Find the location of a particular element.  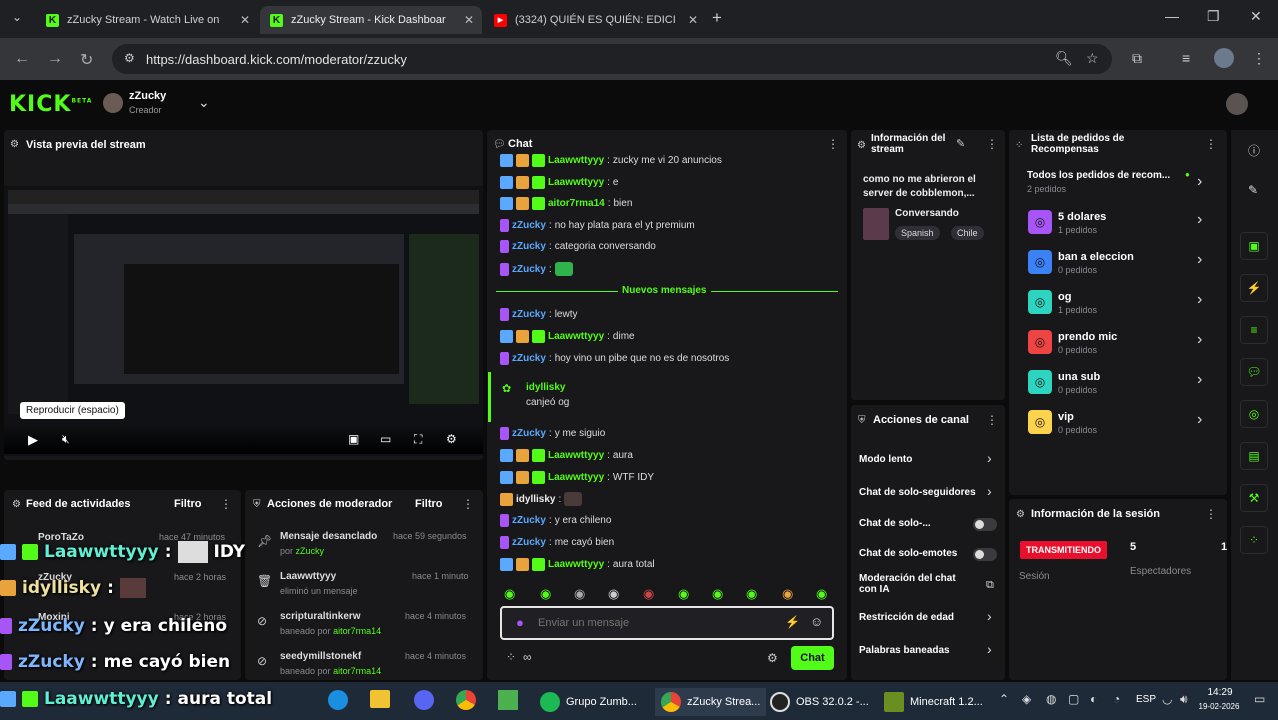

volume-icon: 🔊︎ is located at coordinates (1184, 699).